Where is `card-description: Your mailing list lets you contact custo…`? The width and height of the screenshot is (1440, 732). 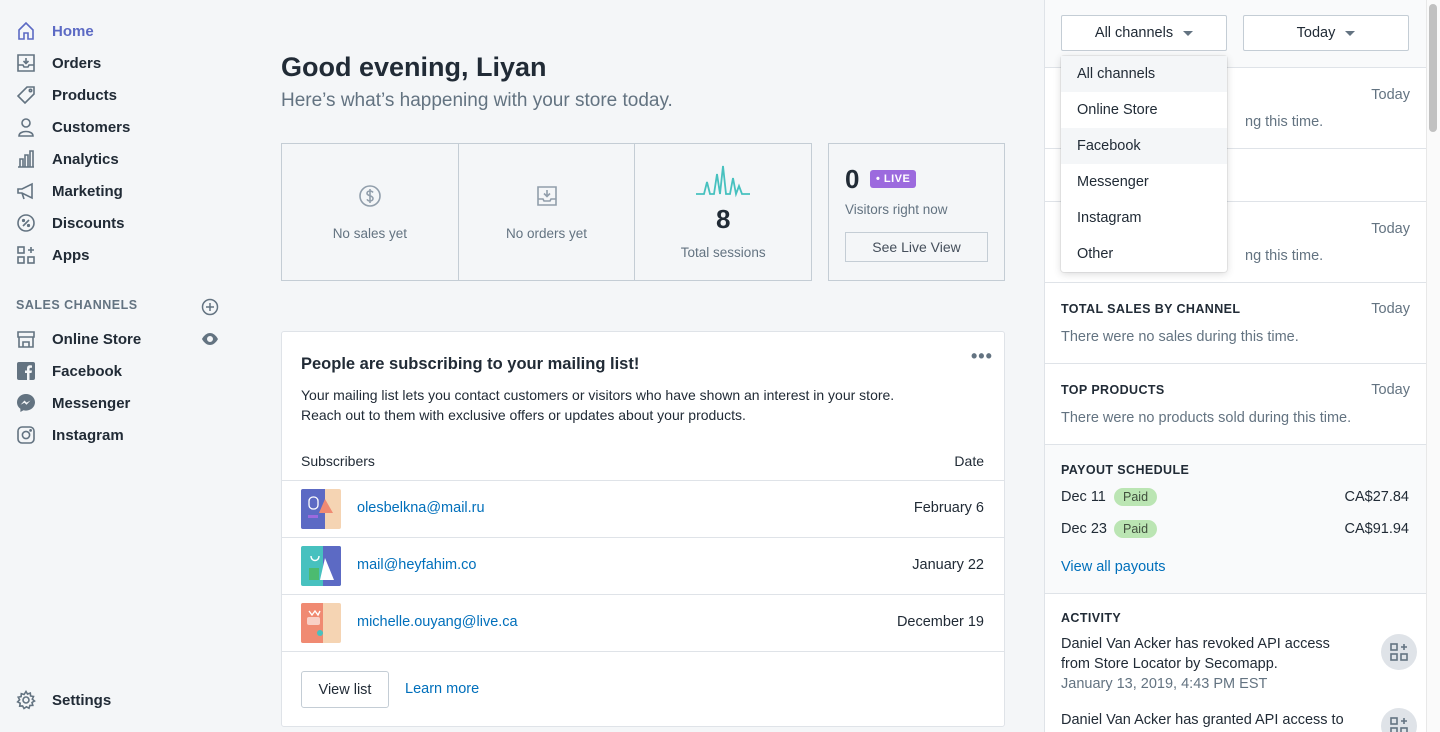 card-description: Your mailing list lets you contact custo… is located at coordinates (631, 405).